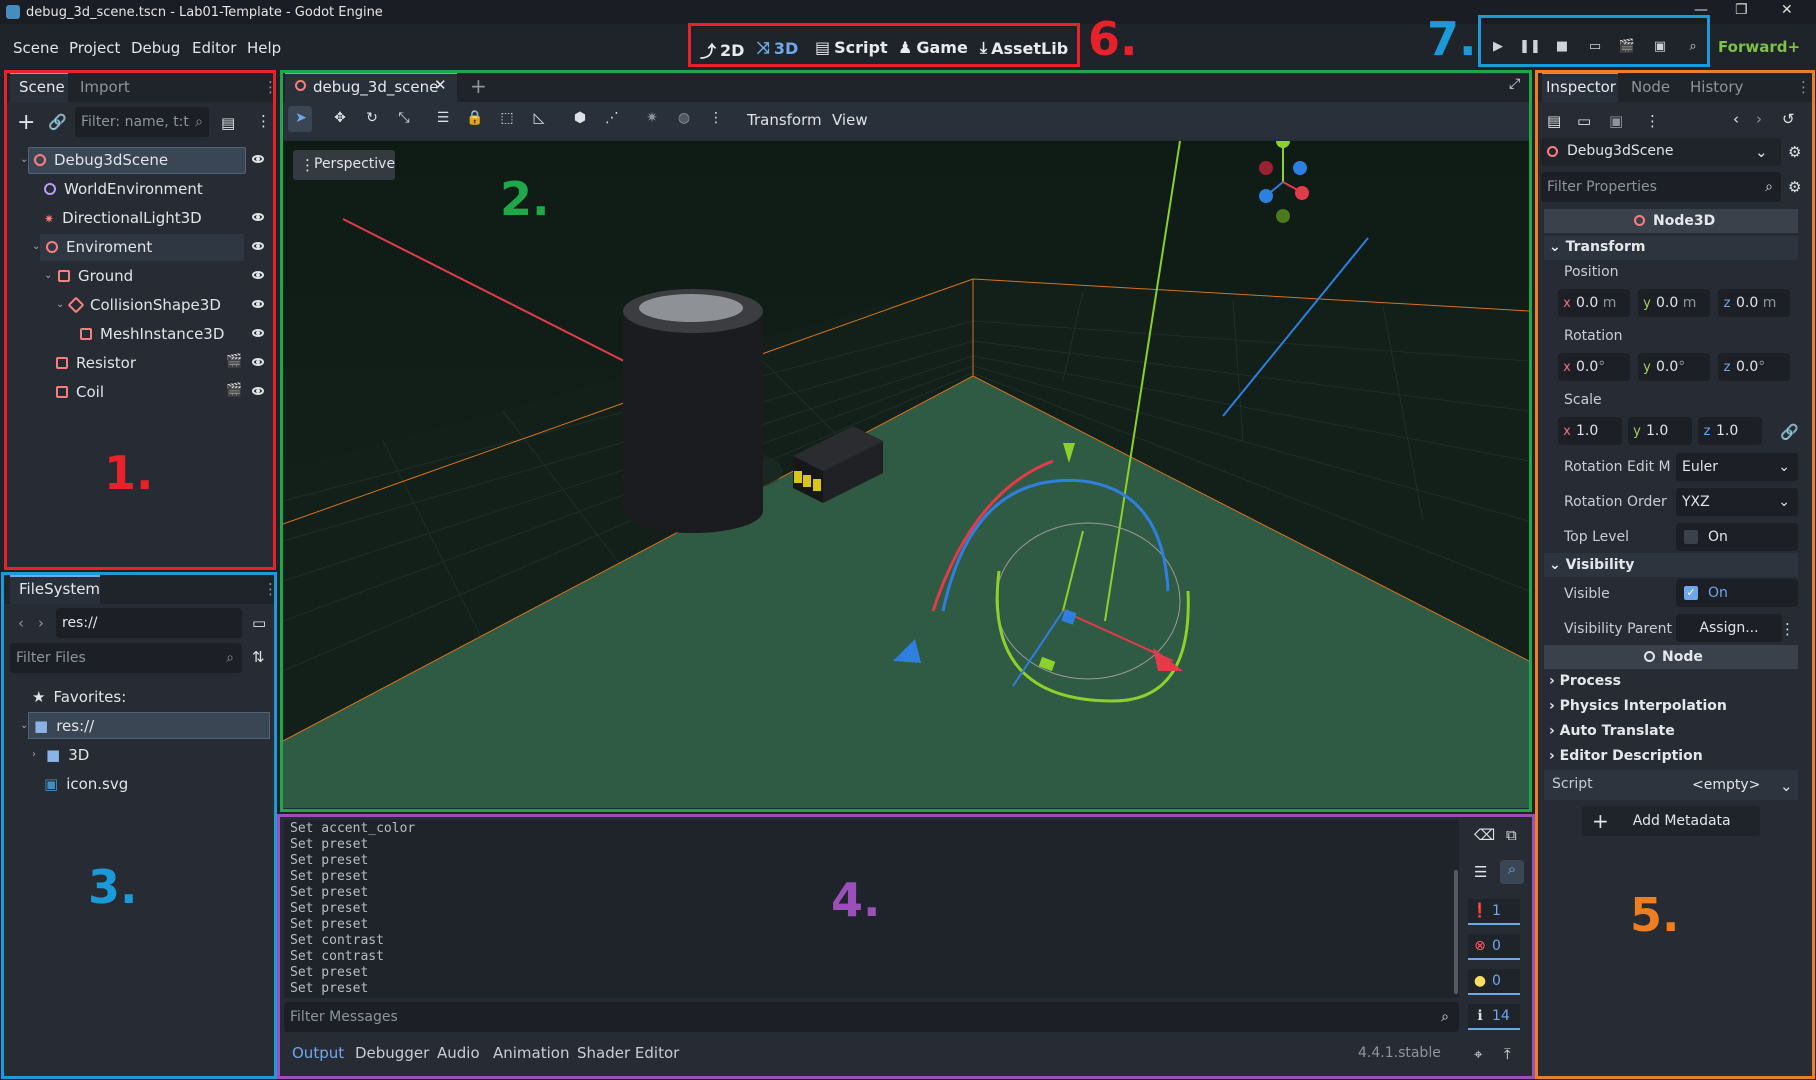  What do you see at coordinates (1759, 47) in the screenshot?
I see `renderer-select: Forward+` at bounding box center [1759, 47].